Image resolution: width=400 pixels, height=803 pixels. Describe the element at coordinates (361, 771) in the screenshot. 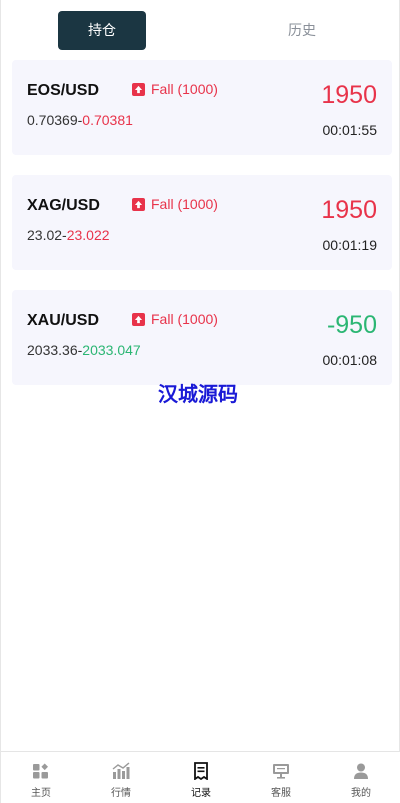

I see `user-icon` at that location.